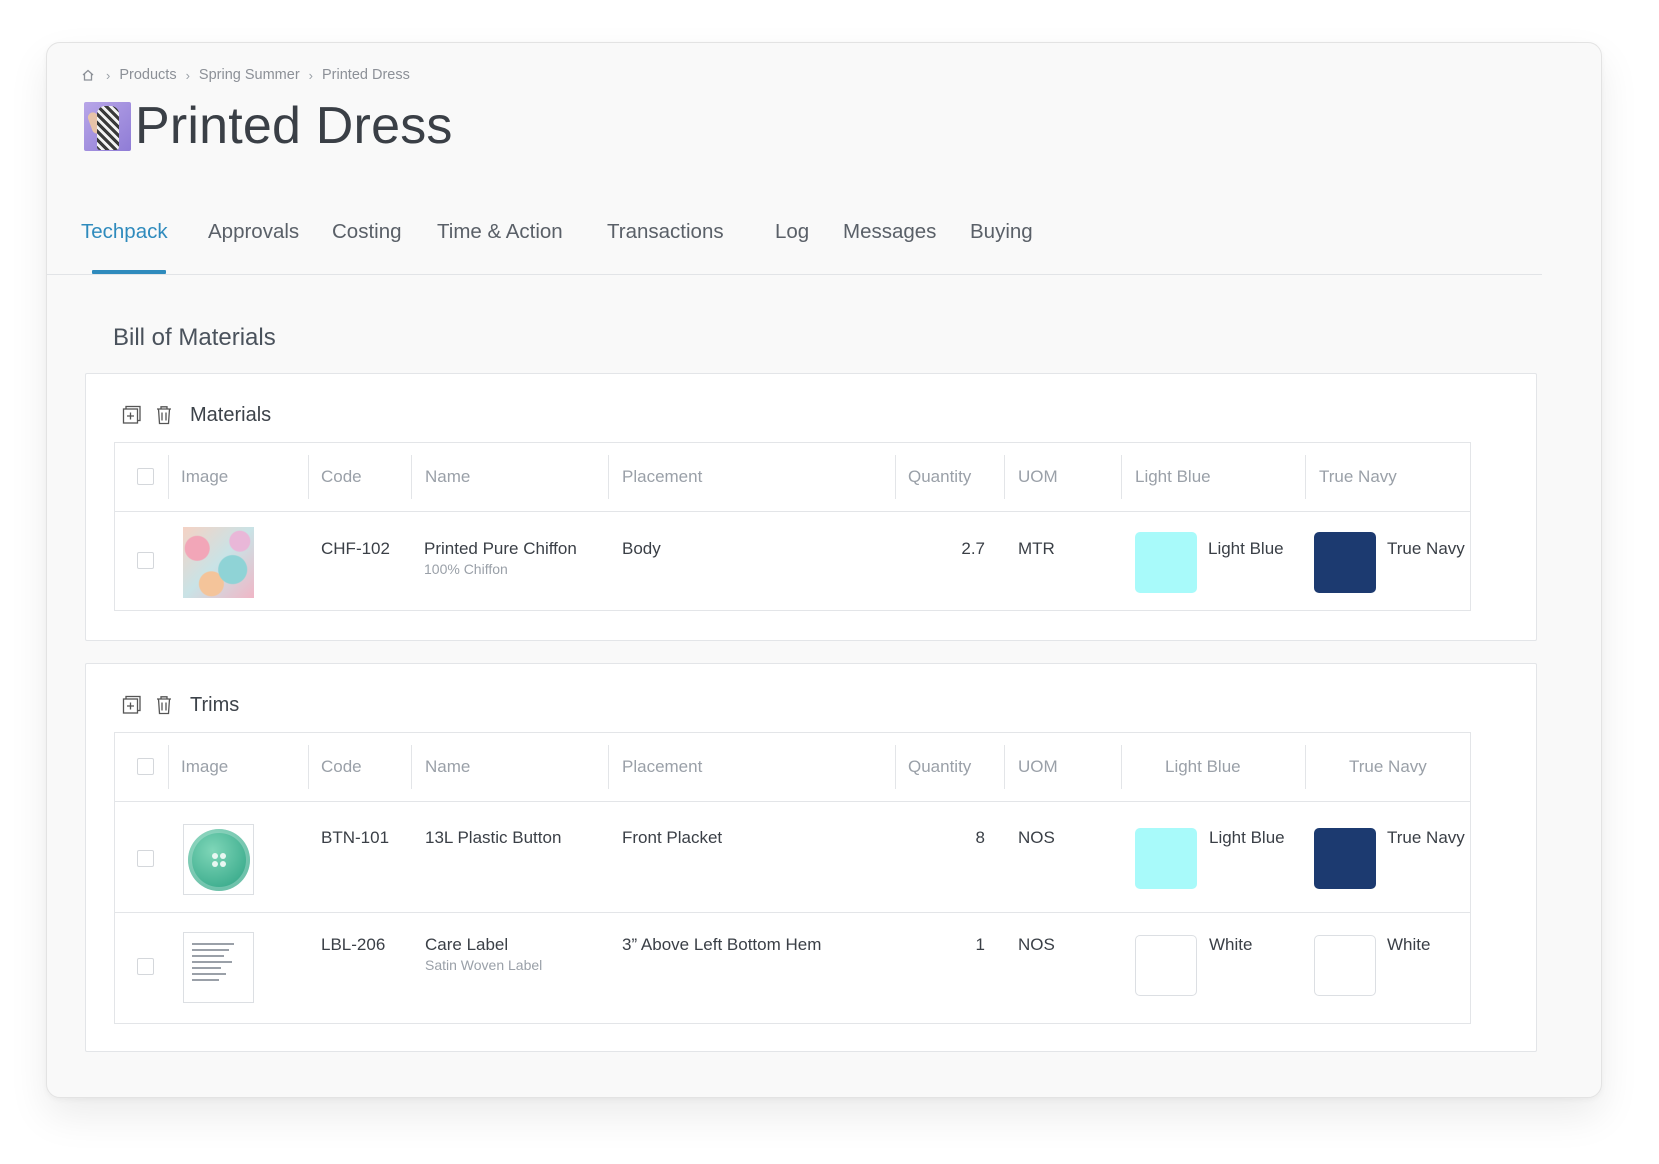 The image size is (1659, 1164). What do you see at coordinates (500, 558) in the screenshot?
I see `cell-name: Printed Pure Chiffon 100% Chiffon` at bounding box center [500, 558].